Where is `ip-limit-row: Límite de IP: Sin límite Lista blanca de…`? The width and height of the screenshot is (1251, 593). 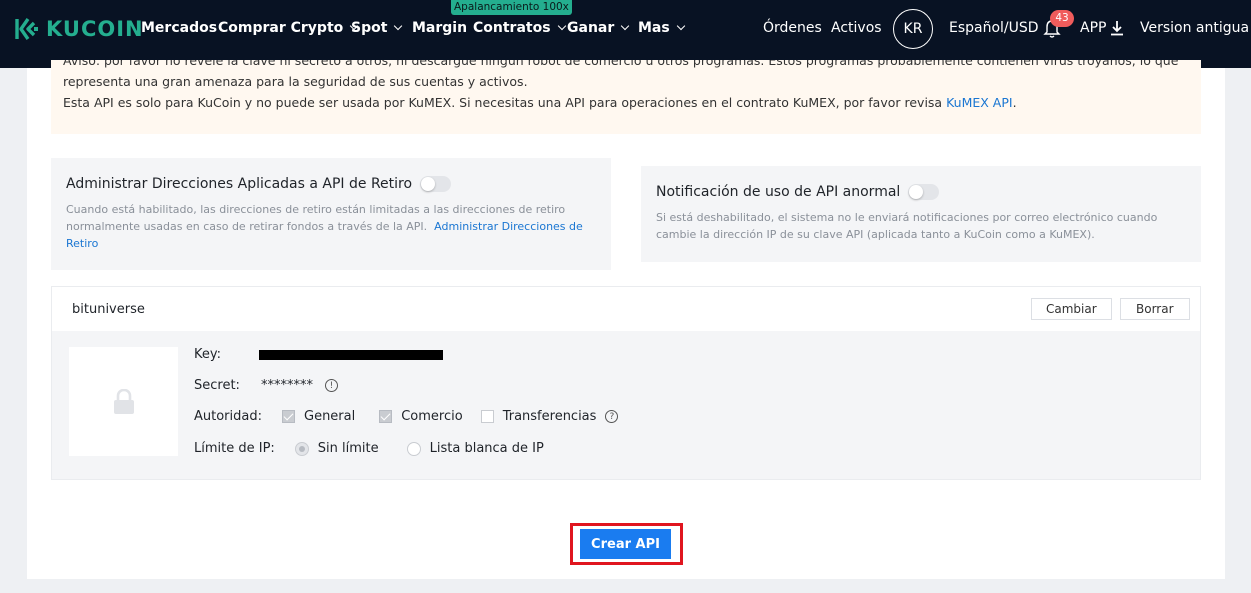
ip-limit-row: Límite de IP: Sin límite Lista blanca de… is located at coordinates (369, 448).